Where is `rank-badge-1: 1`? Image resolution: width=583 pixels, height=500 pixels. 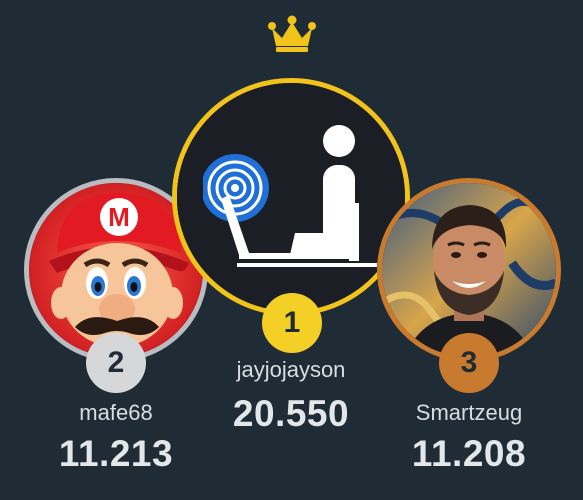
rank-badge-1: 1 is located at coordinates (292, 323).